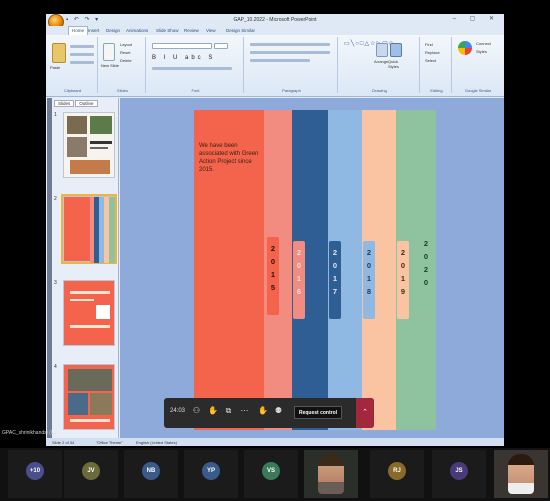  I want to click on delete-button: Delete, so click(126, 60).